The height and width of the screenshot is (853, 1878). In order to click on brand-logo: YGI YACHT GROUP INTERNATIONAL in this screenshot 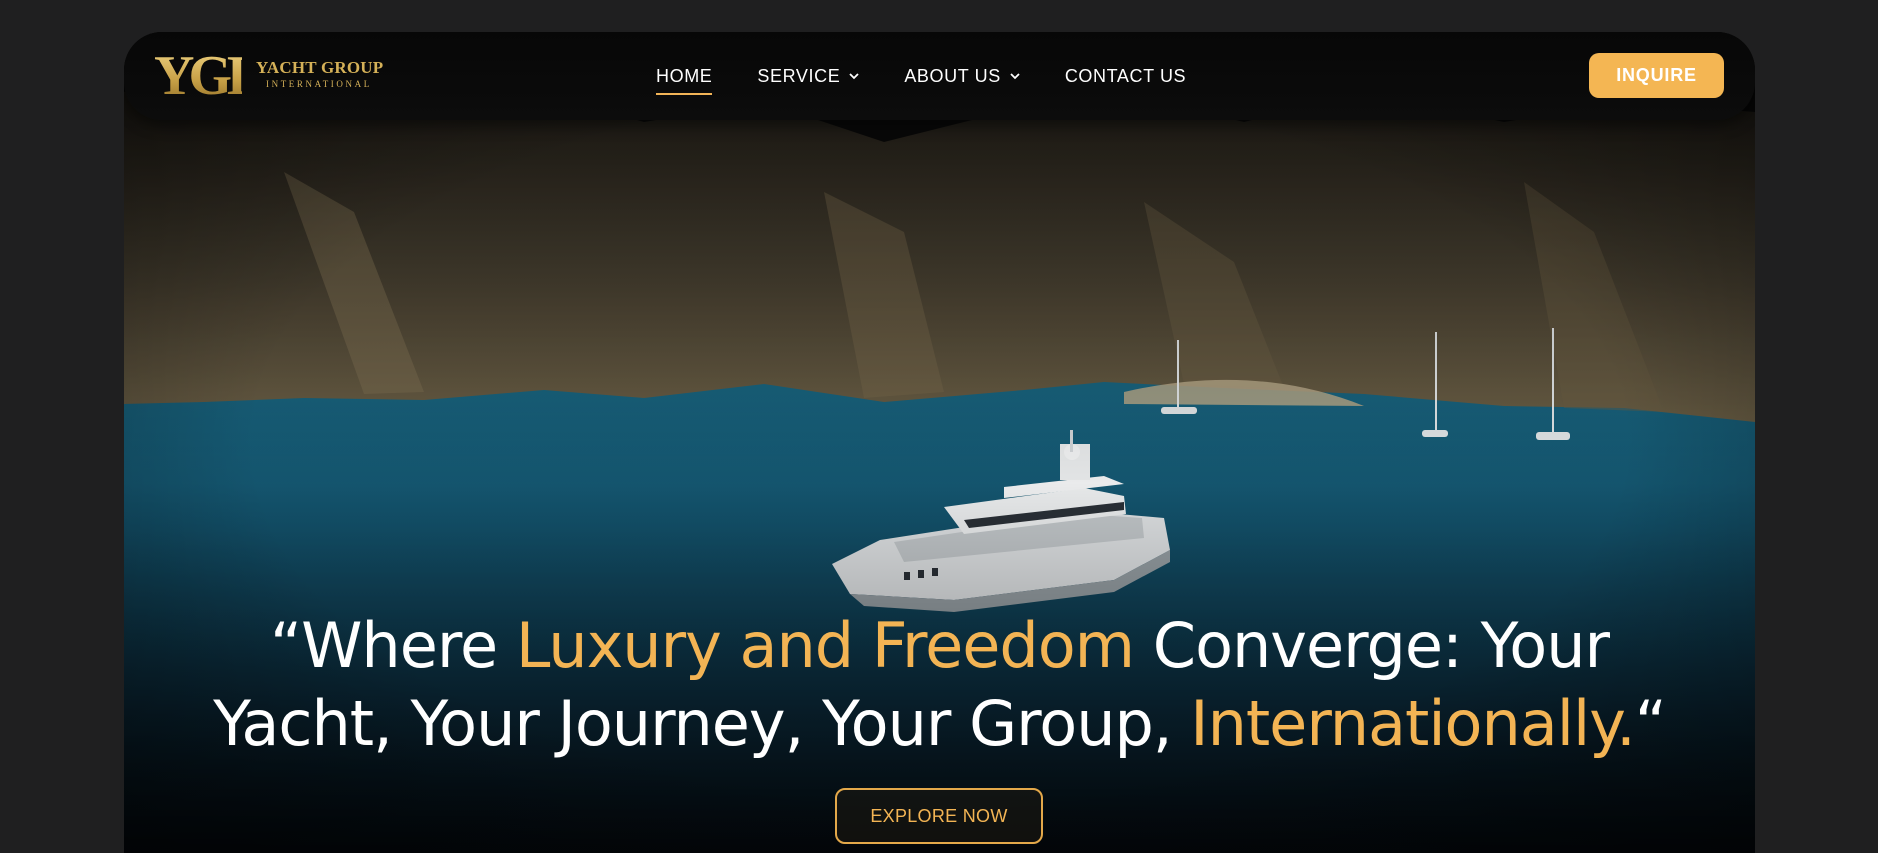, I will do `click(274, 76)`.